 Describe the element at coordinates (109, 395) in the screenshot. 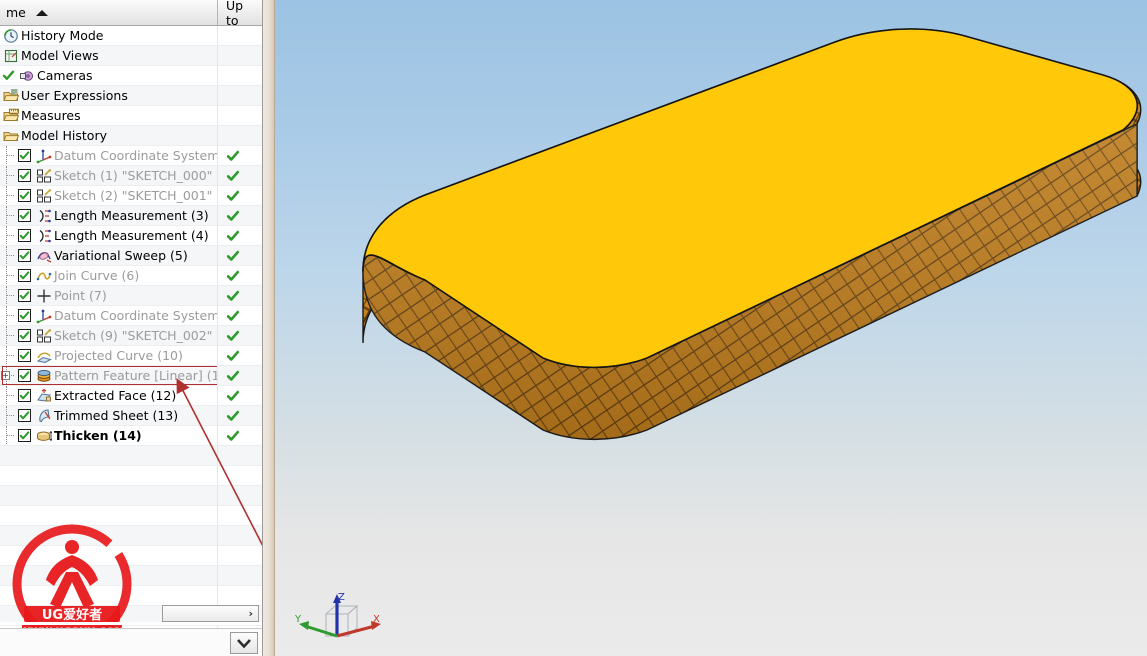

I see `tree-row-name-cell: Extracted Face (12)` at that location.